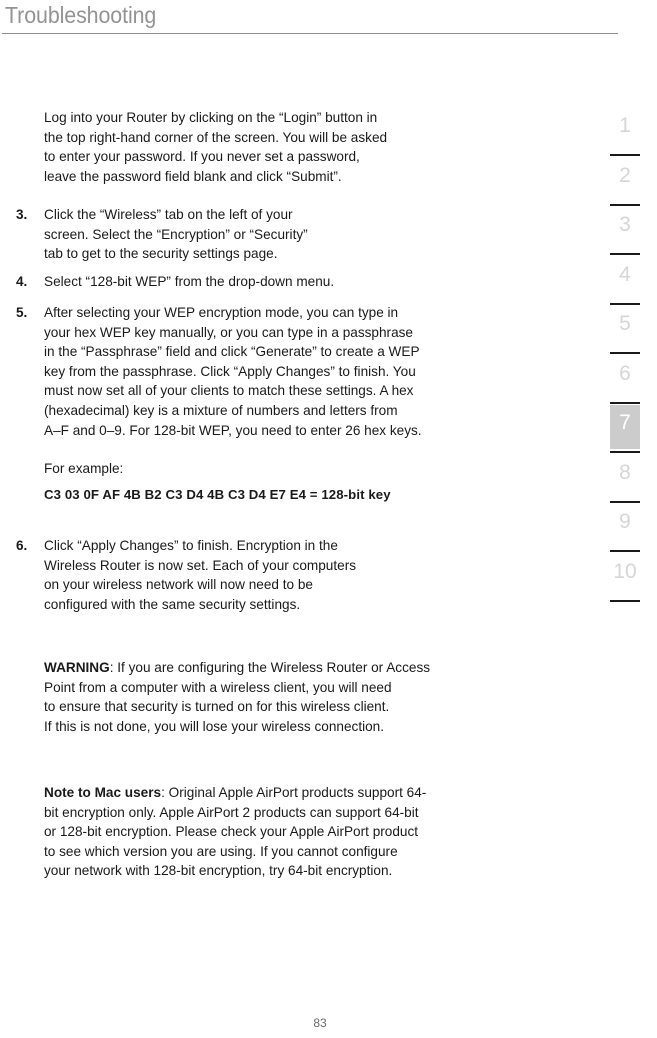 The width and height of the screenshot is (657, 1038). What do you see at coordinates (81, 15) in the screenshot?
I see `page-title: Troubleshooting` at bounding box center [81, 15].